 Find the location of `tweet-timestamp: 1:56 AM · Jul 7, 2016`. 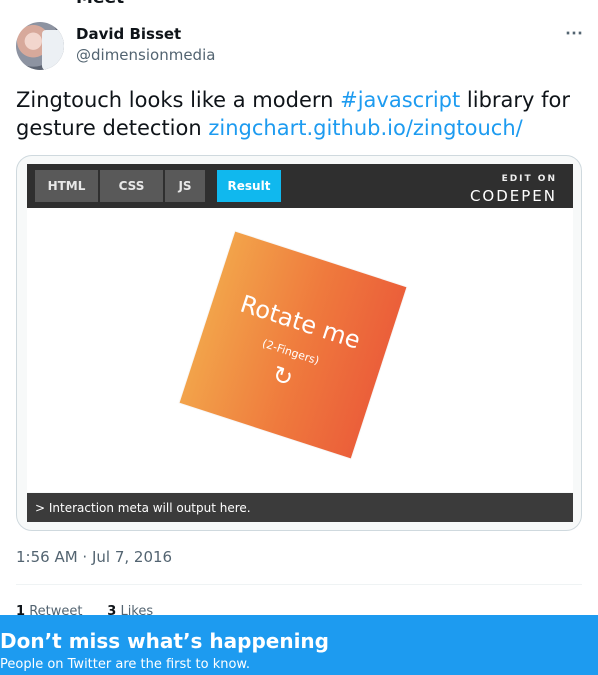

tweet-timestamp: 1:56 AM · Jul 7, 2016 is located at coordinates (94, 557).